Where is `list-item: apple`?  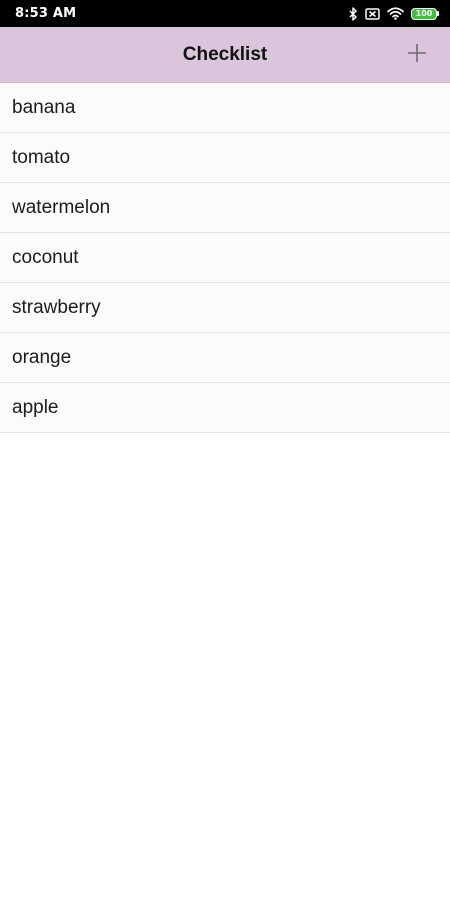
list-item: apple is located at coordinates (225, 408).